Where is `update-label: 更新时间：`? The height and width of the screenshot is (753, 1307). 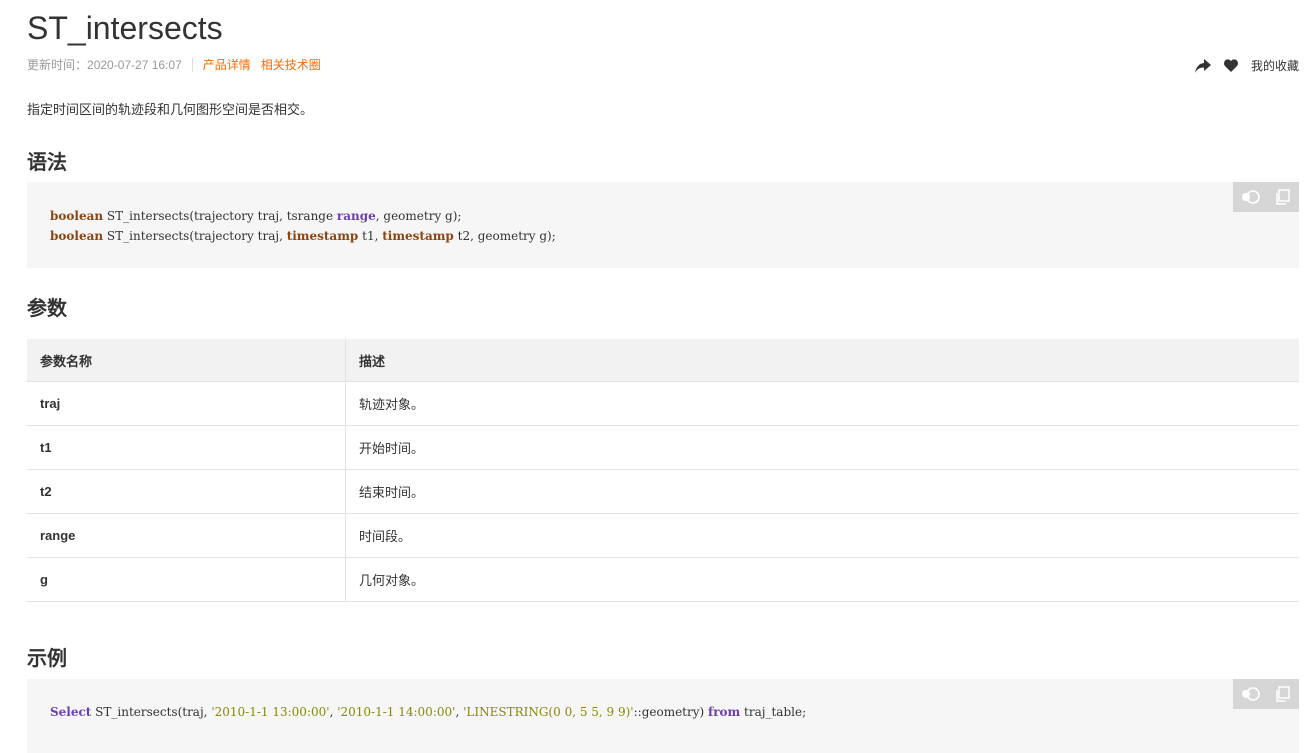 update-label: 更新时间： is located at coordinates (57, 65).